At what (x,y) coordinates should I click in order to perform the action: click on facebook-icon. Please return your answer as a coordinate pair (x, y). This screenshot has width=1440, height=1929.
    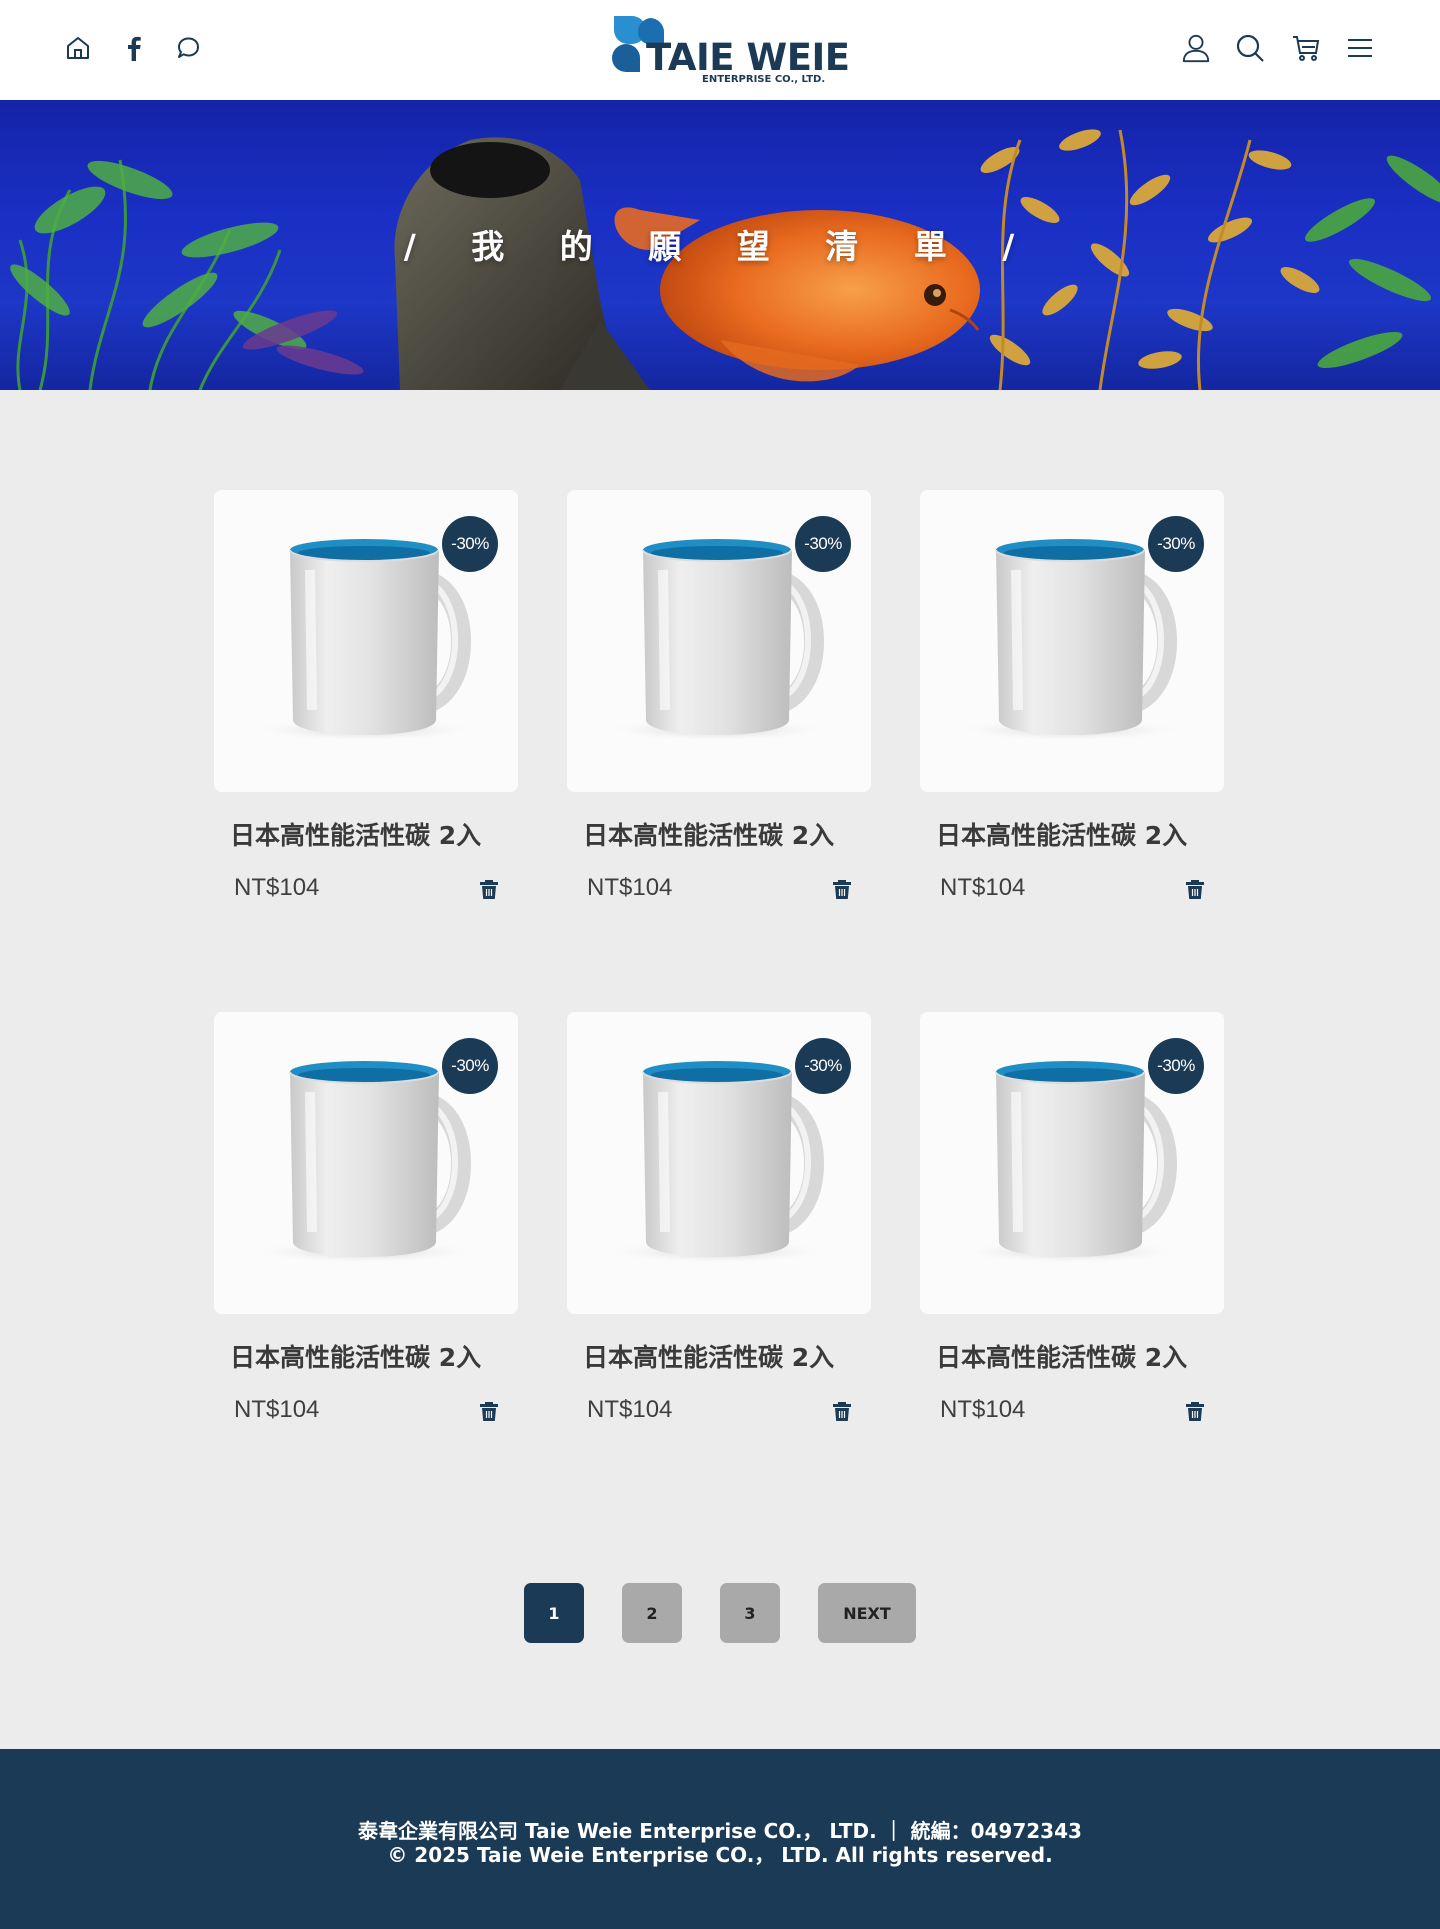
    Looking at the image, I should click on (134, 48).